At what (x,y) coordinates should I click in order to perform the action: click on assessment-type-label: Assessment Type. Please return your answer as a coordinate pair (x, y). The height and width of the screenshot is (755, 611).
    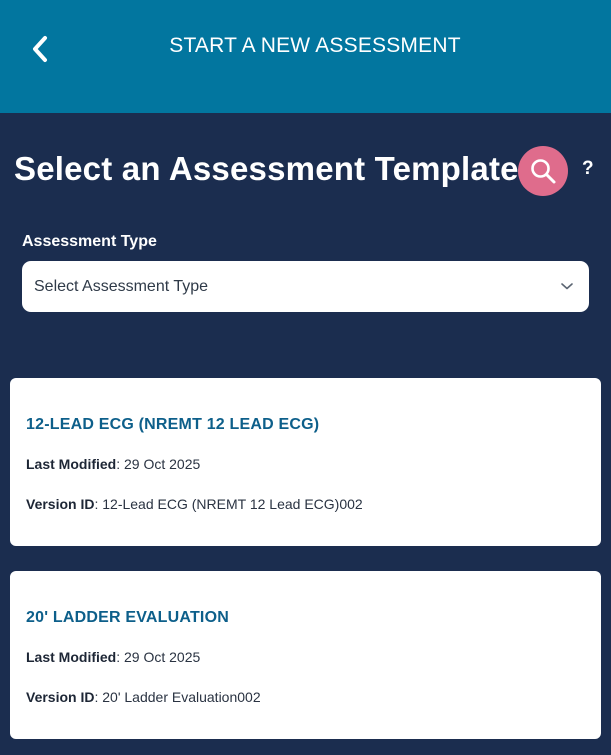
    Looking at the image, I should click on (89, 241).